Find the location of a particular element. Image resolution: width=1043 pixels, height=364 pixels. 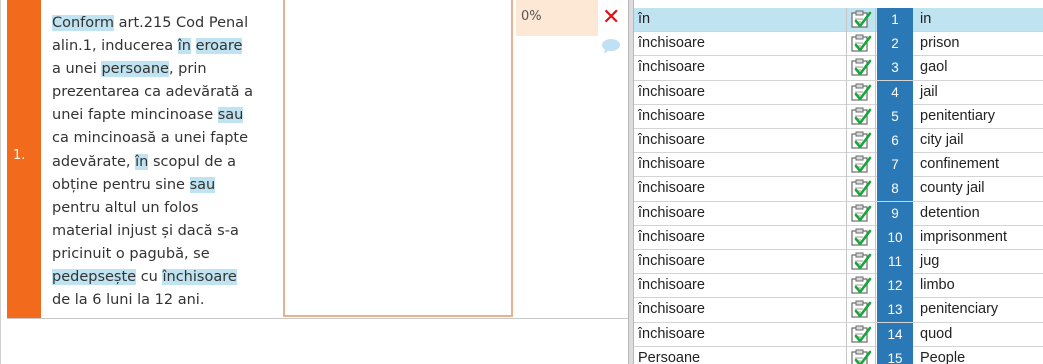

term-row: închisoare 6 city jail is located at coordinates (838, 141).